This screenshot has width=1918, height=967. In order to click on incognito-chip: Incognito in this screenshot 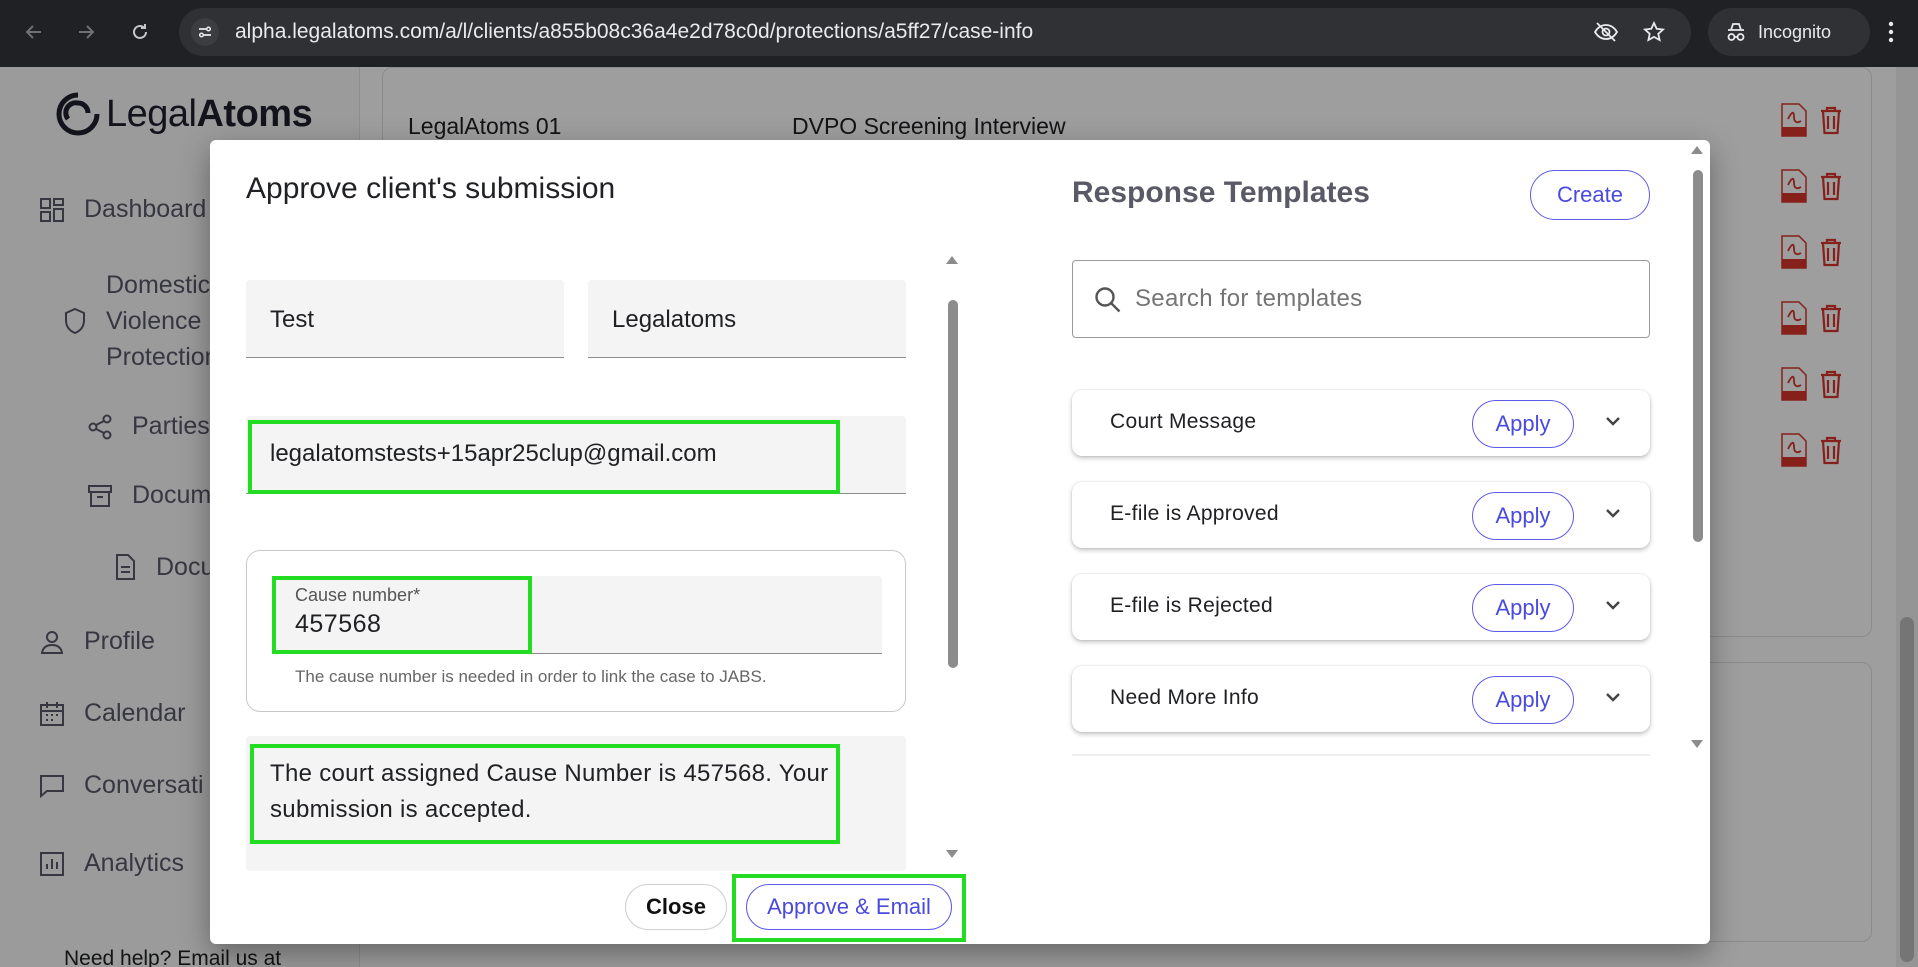, I will do `click(1789, 32)`.